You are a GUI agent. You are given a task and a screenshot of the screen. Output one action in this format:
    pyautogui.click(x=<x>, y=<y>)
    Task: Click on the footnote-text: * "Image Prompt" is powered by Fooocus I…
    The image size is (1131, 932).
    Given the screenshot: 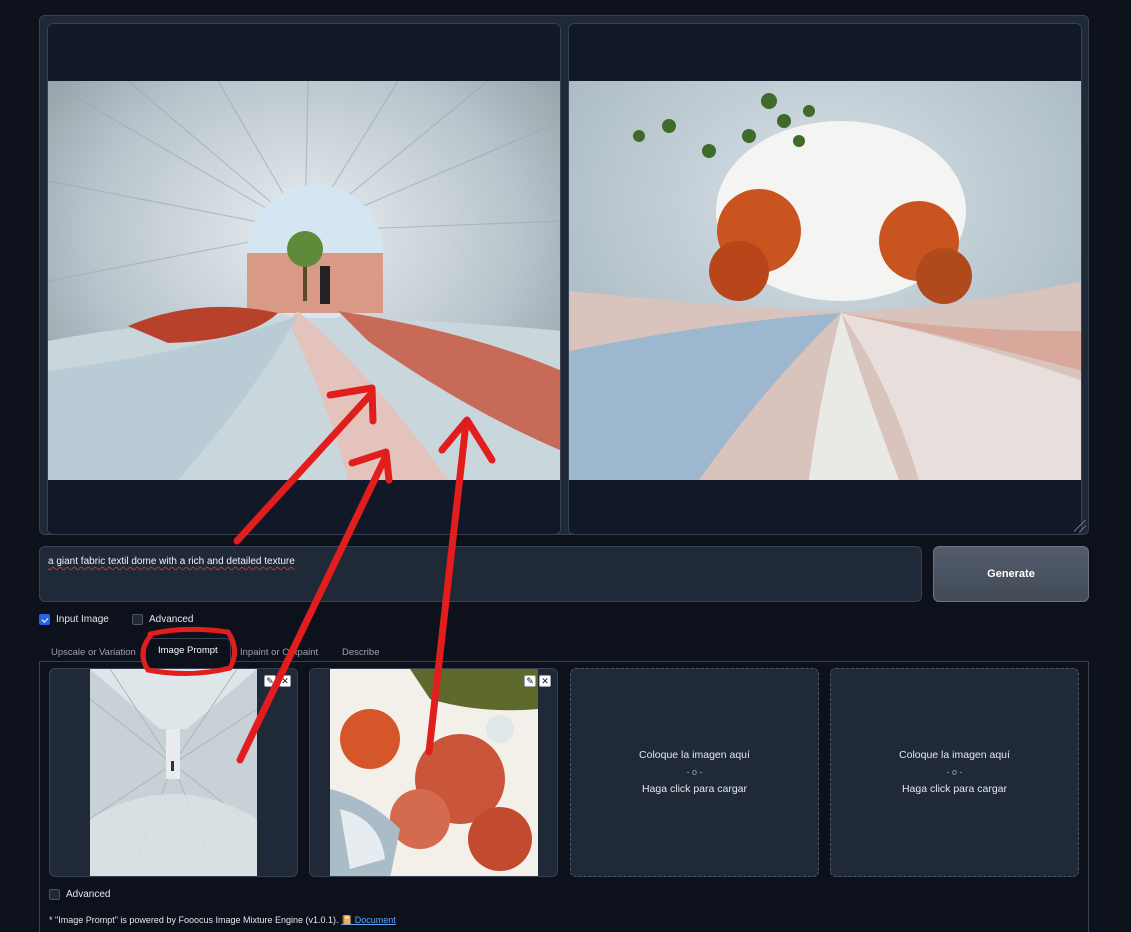 What is the action you would take?
    pyautogui.click(x=194, y=920)
    